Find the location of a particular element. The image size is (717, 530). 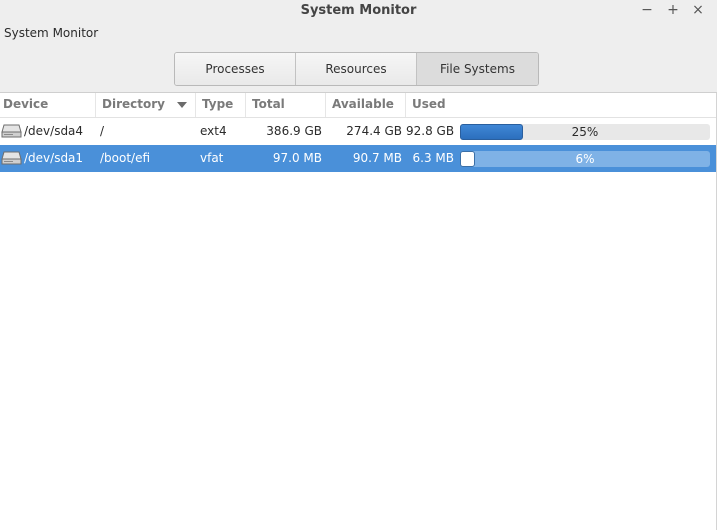

column-header-total: Total is located at coordinates (286, 105).